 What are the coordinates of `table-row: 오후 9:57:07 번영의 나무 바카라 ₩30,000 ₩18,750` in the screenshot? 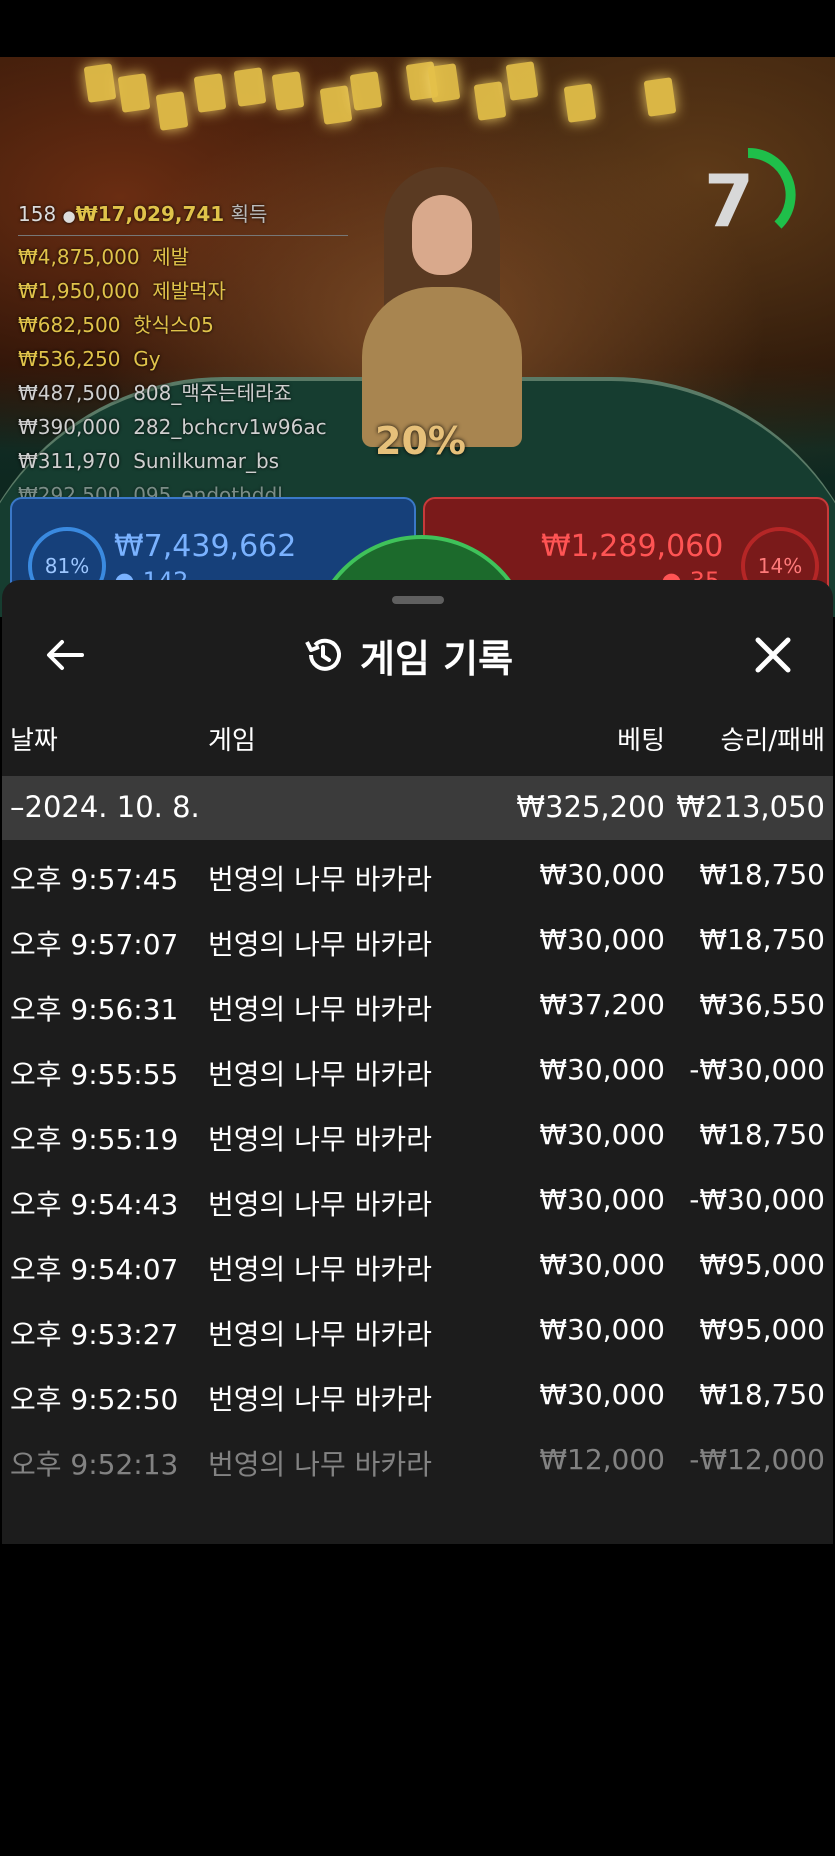 It's located at (417, 941).